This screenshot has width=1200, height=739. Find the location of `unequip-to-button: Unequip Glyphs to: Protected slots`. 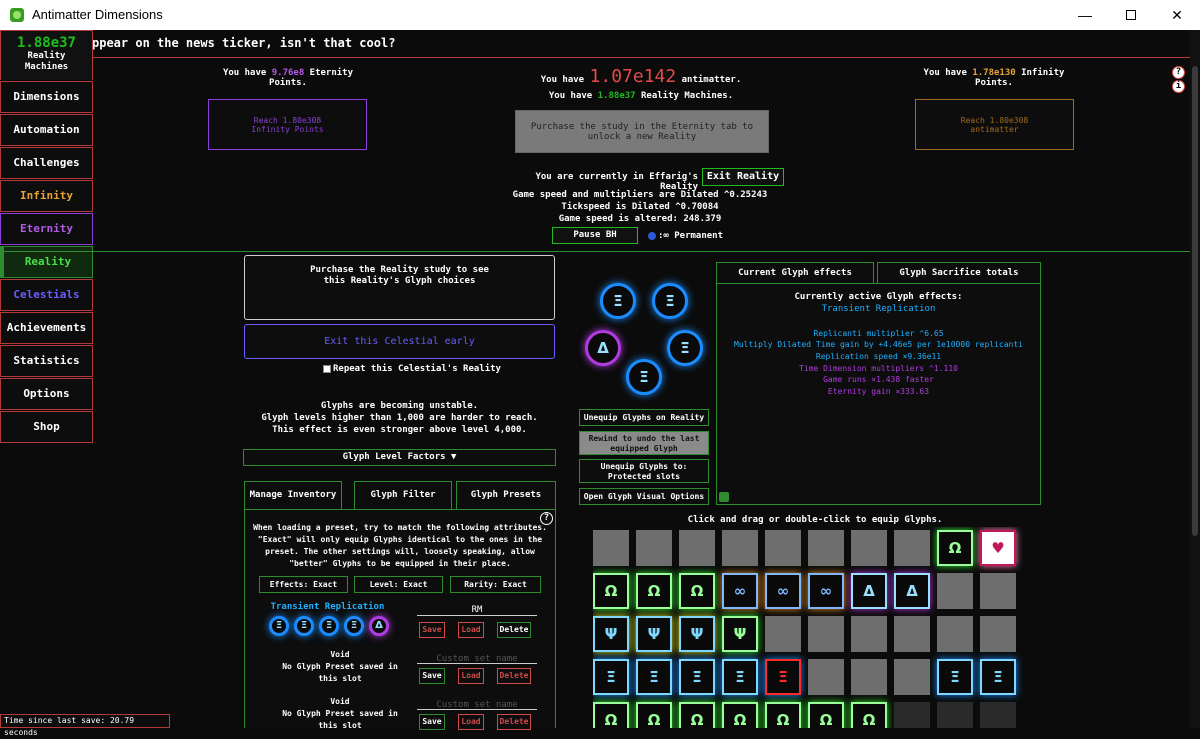

unequip-to-button: Unequip Glyphs to: Protected slots is located at coordinates (644, 471).